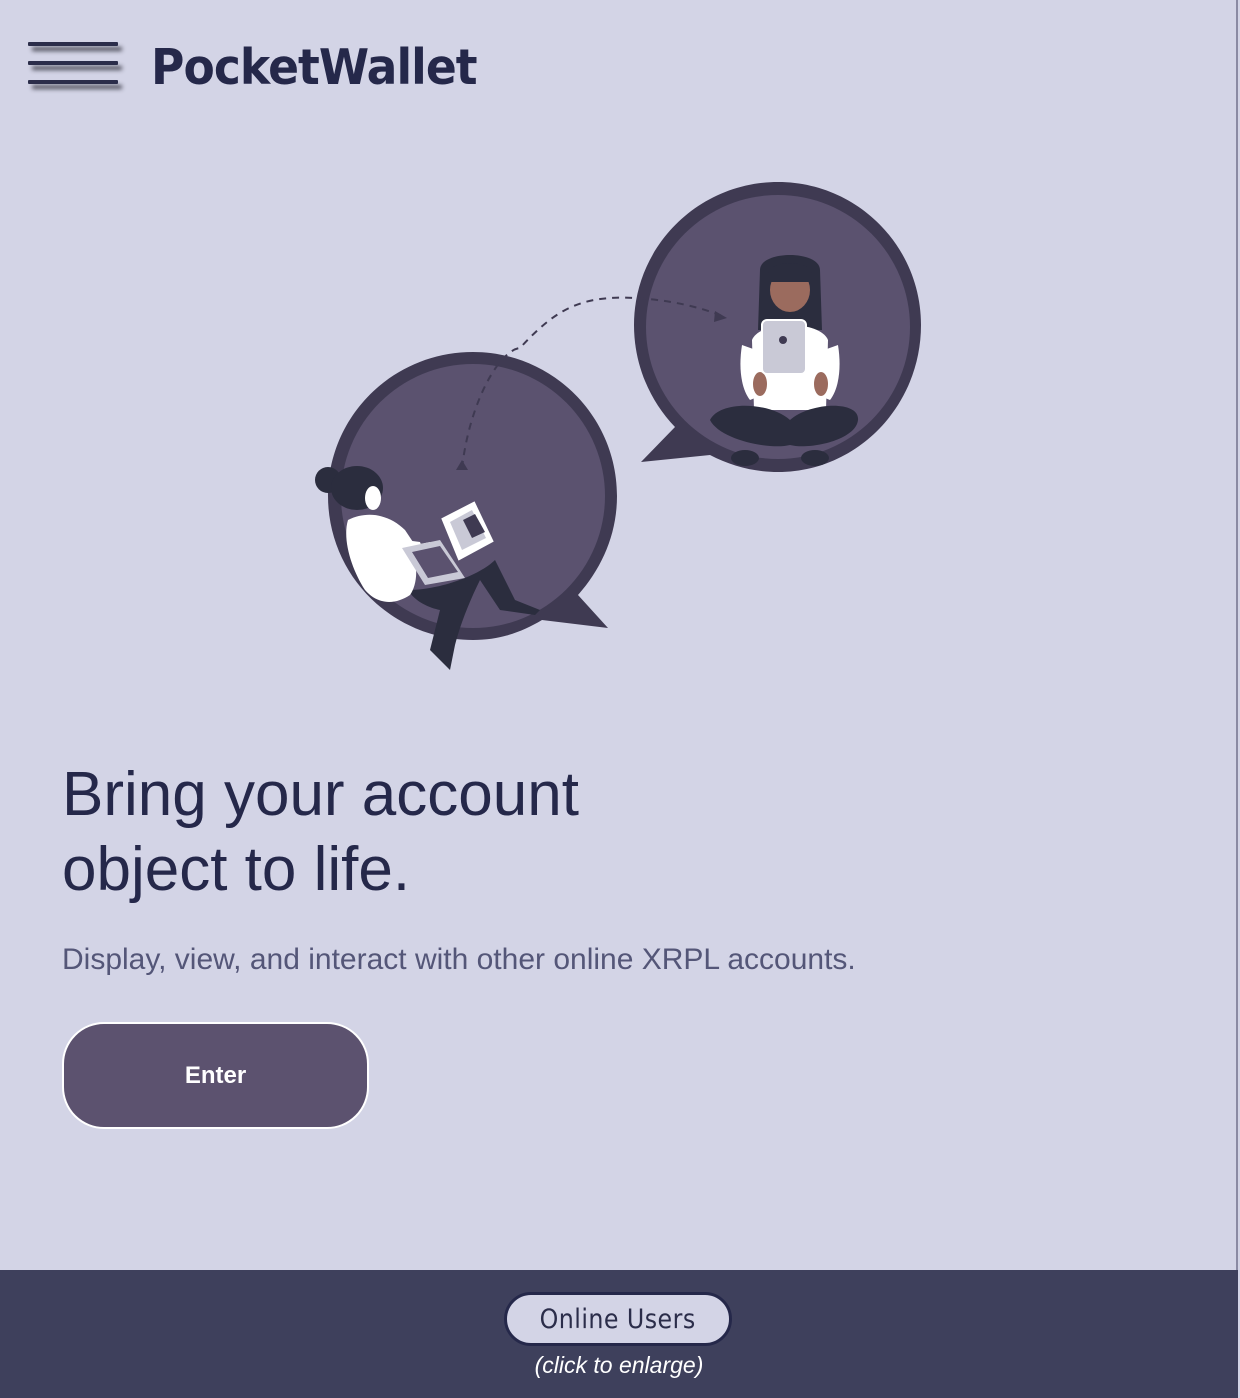  What do you see at coordinates (320, 794) in the screenshot?
I see `hero-title-line1: Bring your account` at bounding box center [320, 794].